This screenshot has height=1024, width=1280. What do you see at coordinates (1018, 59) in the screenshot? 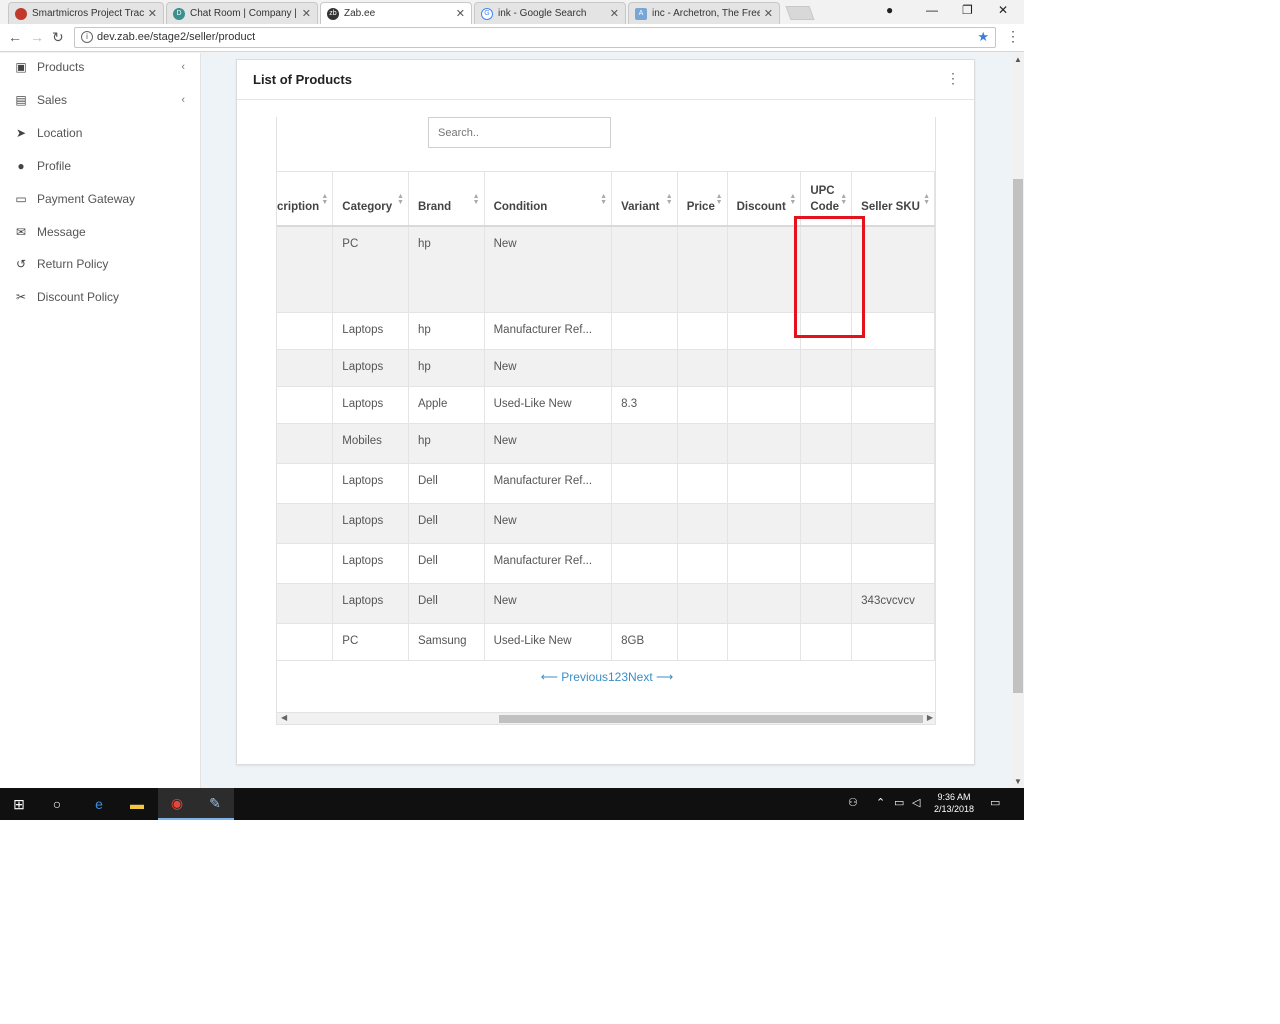
I see `scroll-up-icon: ▲` at bounding box center [1018, 59].